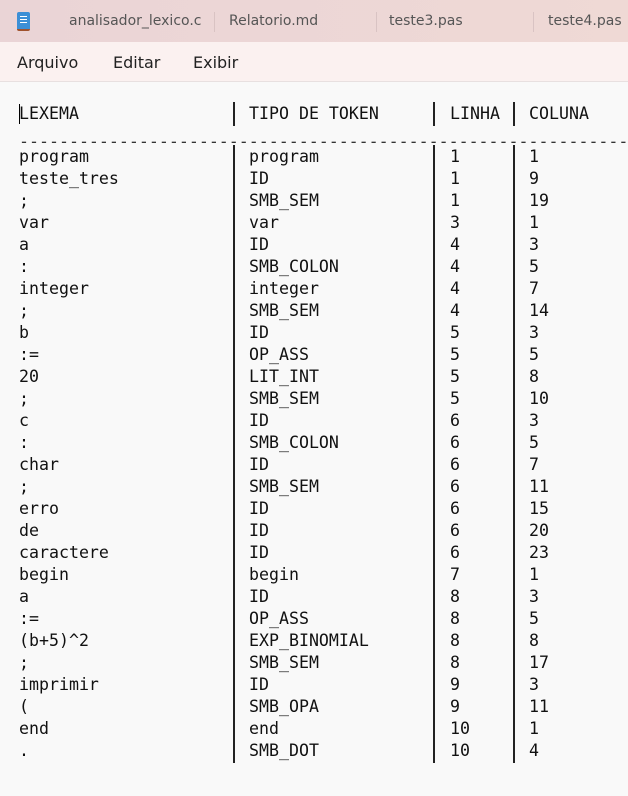 The height and width of the screenshot is (796, 628). I want to click on tab-teste4: teste4.pas, so click(585, 21).